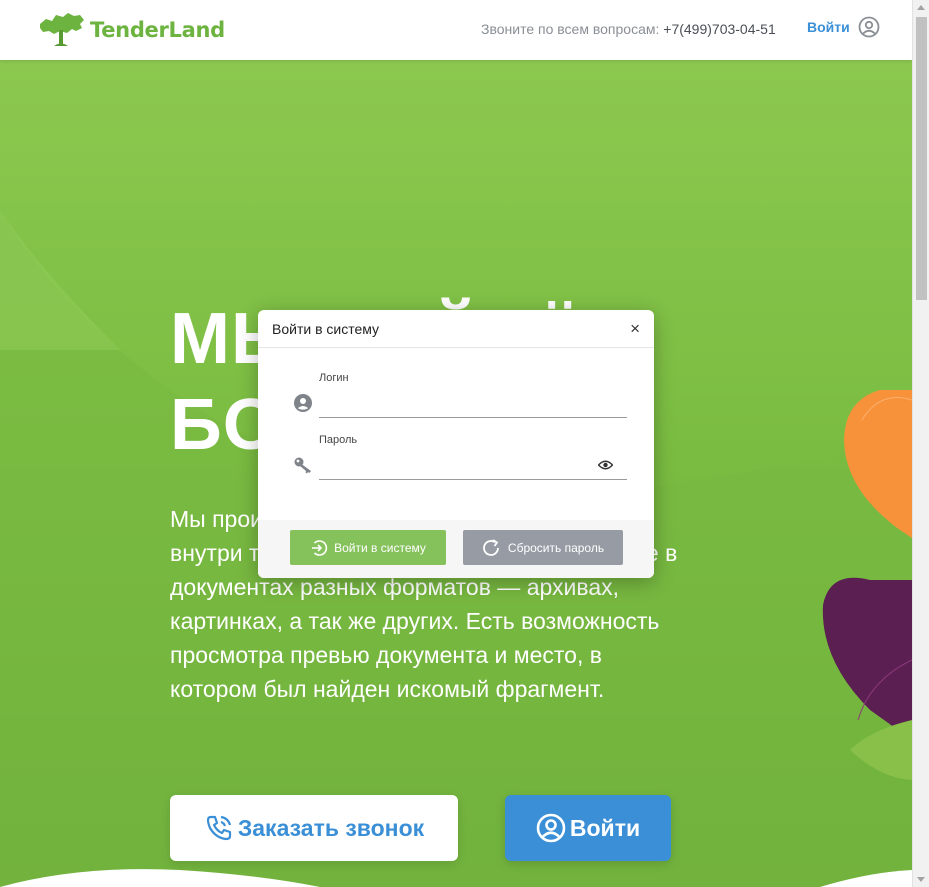 The height and width of the screenshot is (887, 929). Describe the element at coordinates (635, 328) in the screenshot. I see `close-icon: ×` at that location.